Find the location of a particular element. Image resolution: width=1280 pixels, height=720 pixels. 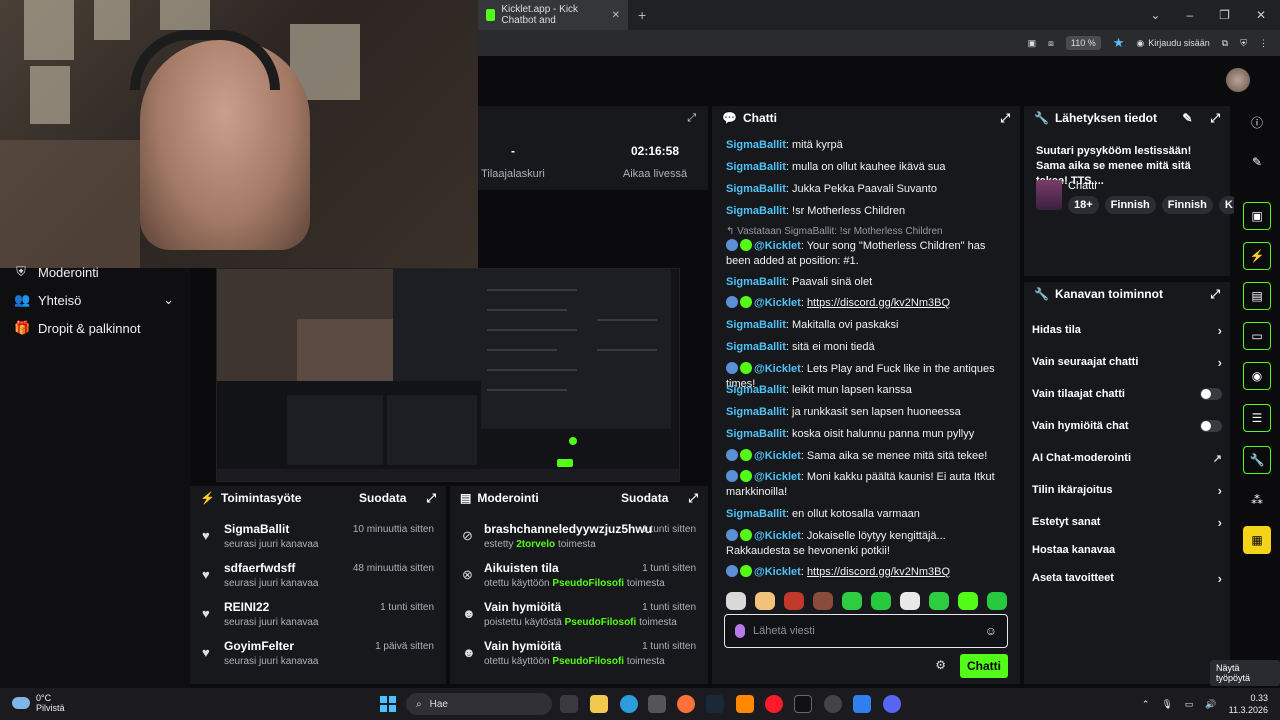

wrench-icon: 🔧 is located at coordinates (1257, 460).